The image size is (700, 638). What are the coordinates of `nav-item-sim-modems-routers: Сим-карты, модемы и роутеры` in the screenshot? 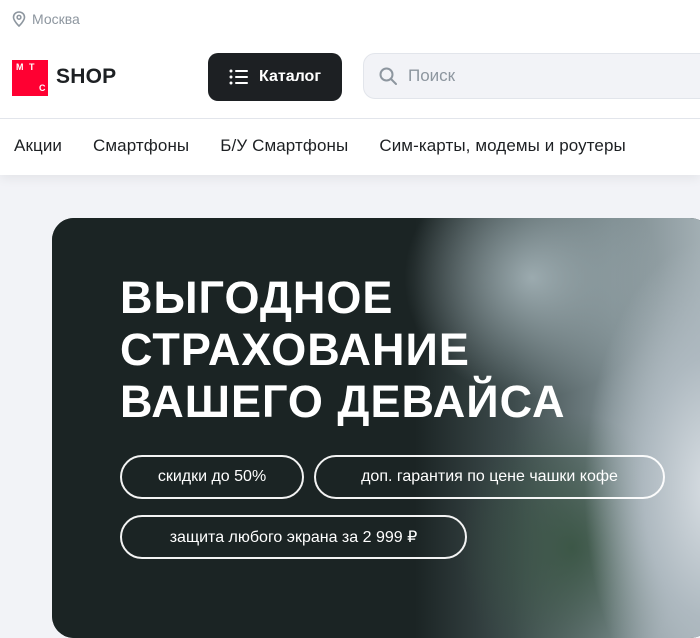 It's located at (502, 146).